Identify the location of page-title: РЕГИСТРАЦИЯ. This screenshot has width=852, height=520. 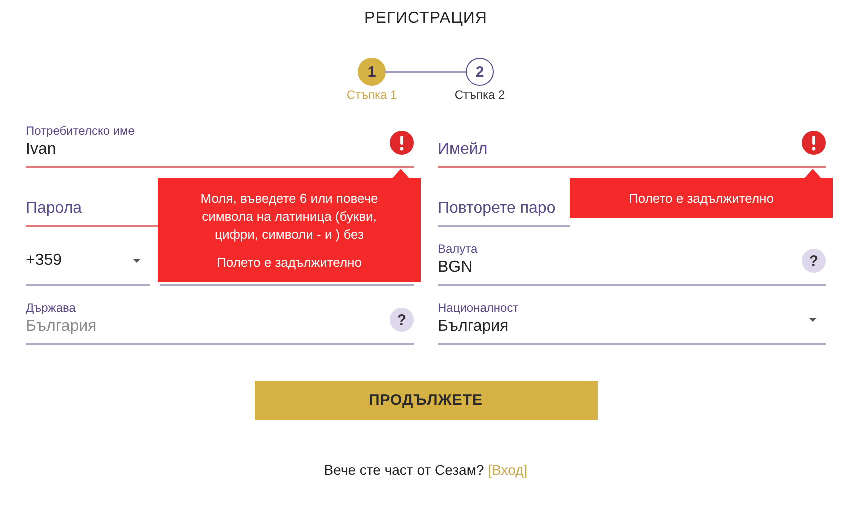
(426, 19).